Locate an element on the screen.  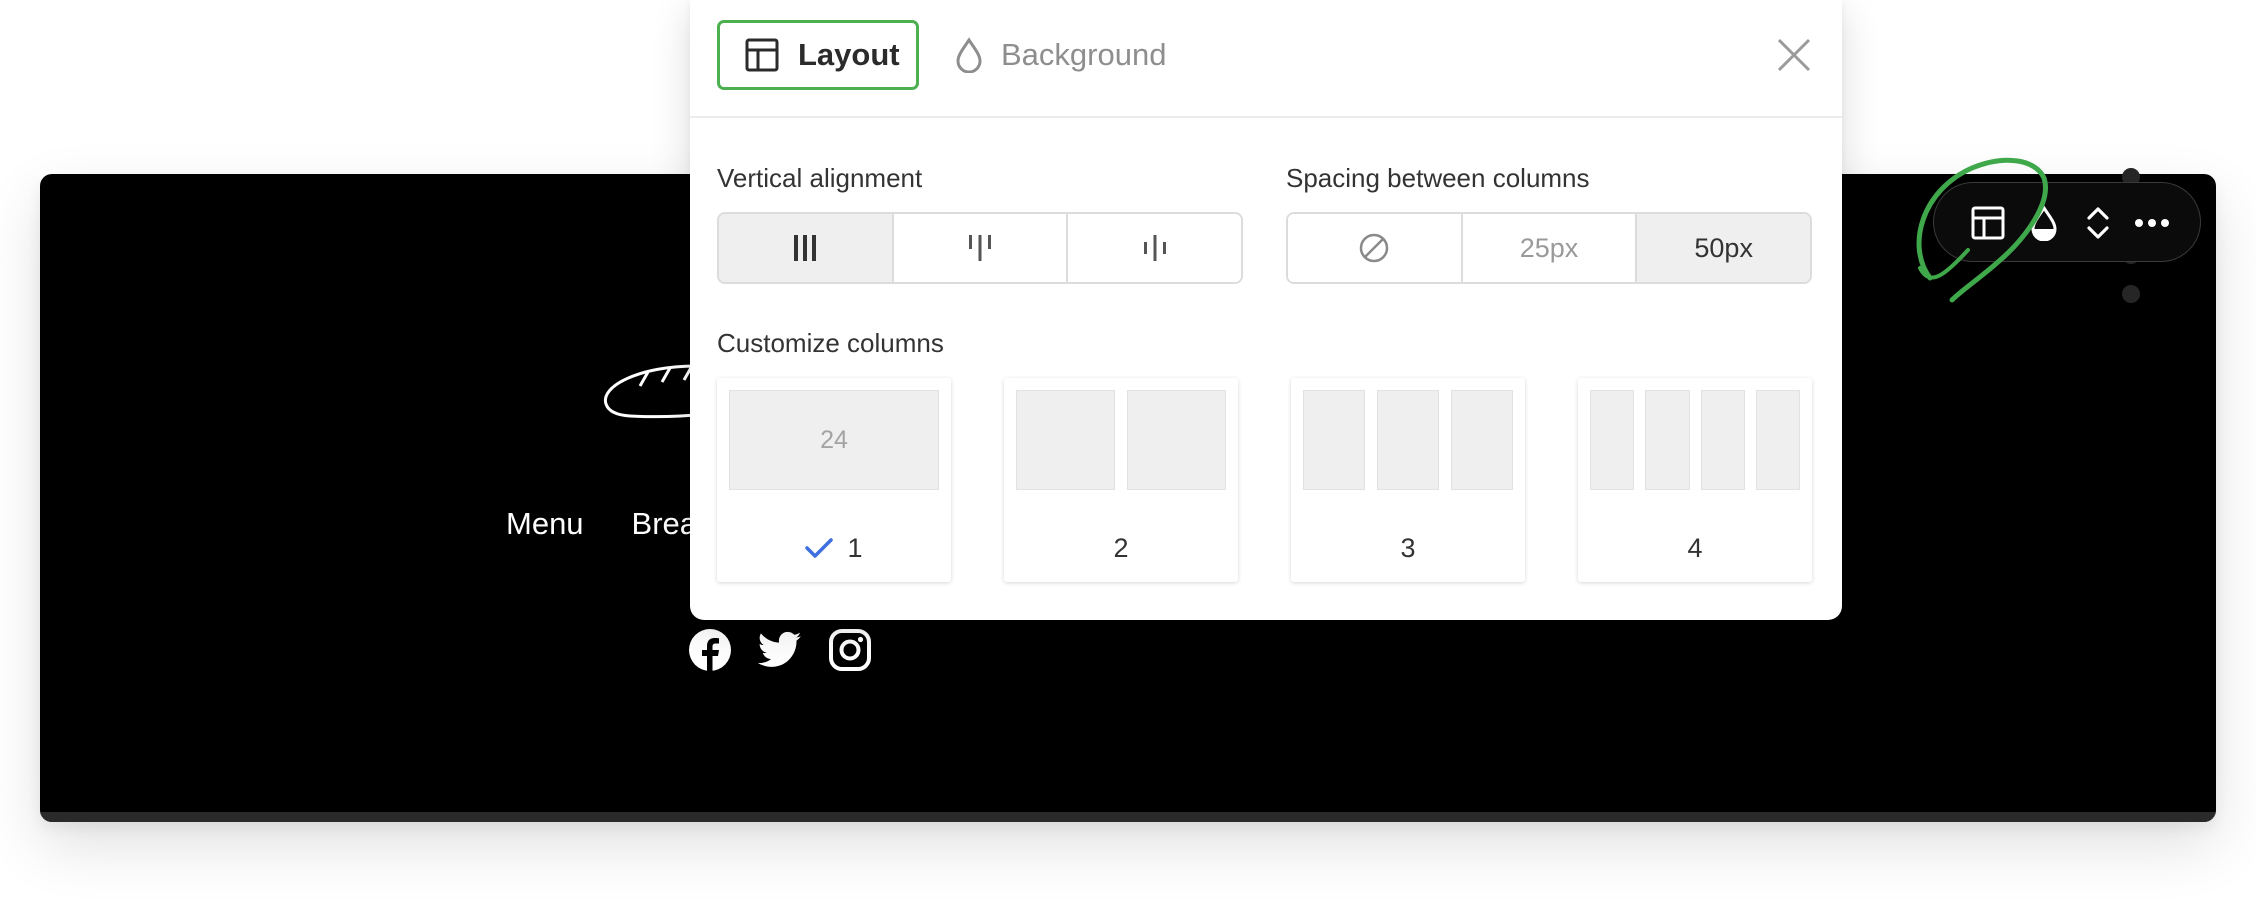
tab-background: Background is located at coordinates (1060, 55).